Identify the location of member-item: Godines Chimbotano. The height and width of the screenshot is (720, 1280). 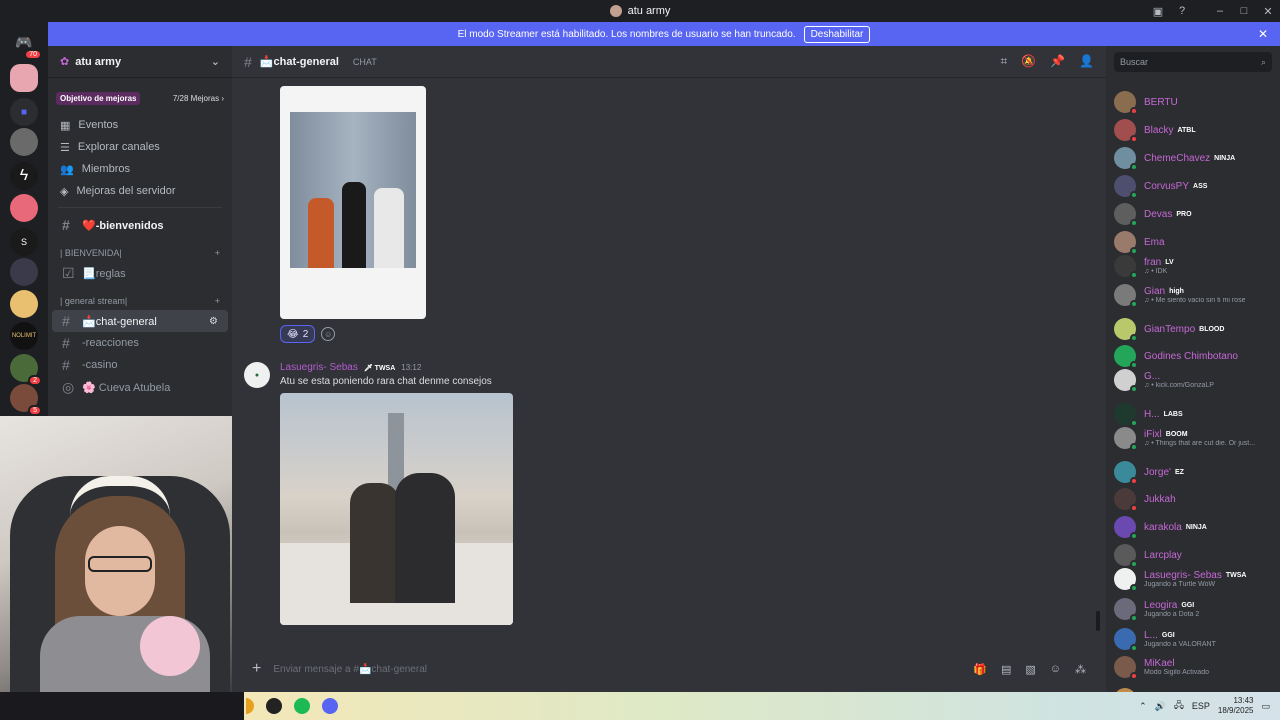
(1197, 356).